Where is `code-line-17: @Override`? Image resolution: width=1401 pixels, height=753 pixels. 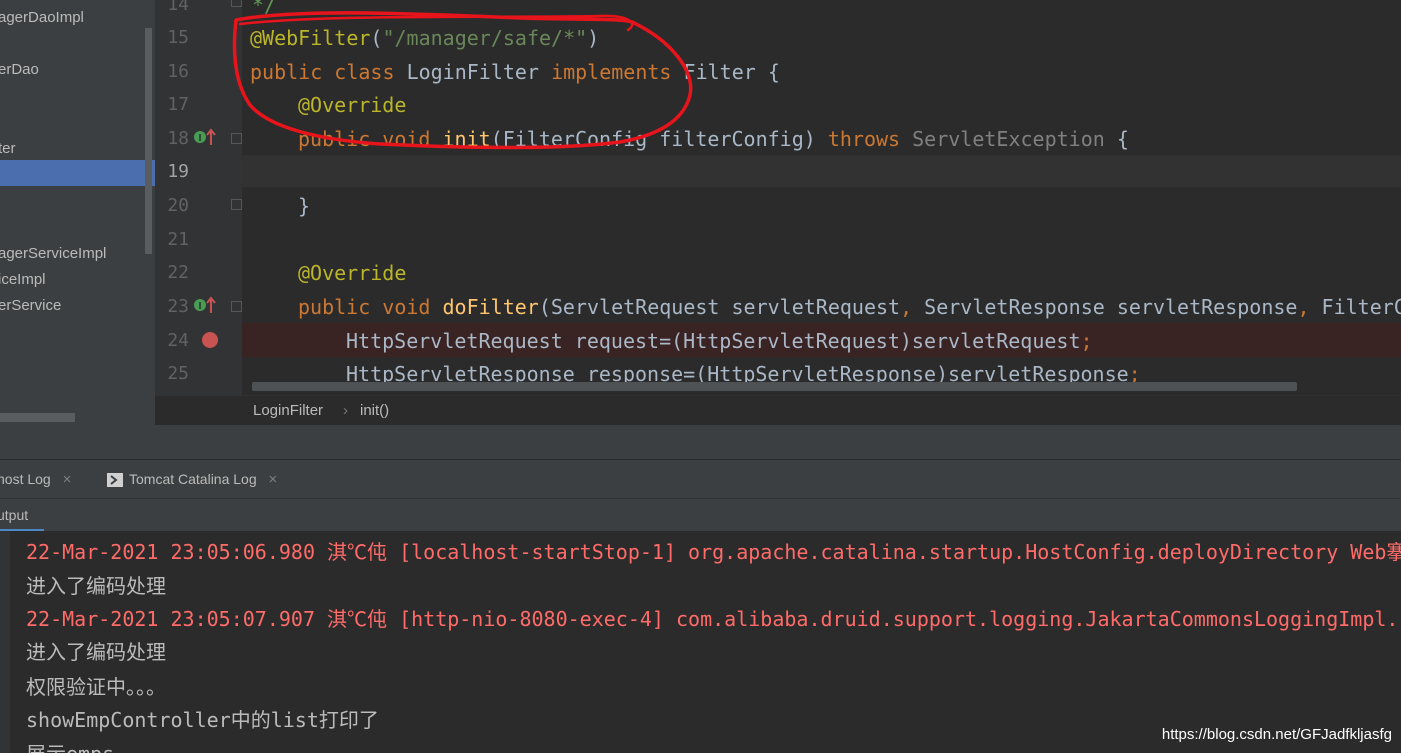
code-line-17: @Override is located at coordinates (352, 105).